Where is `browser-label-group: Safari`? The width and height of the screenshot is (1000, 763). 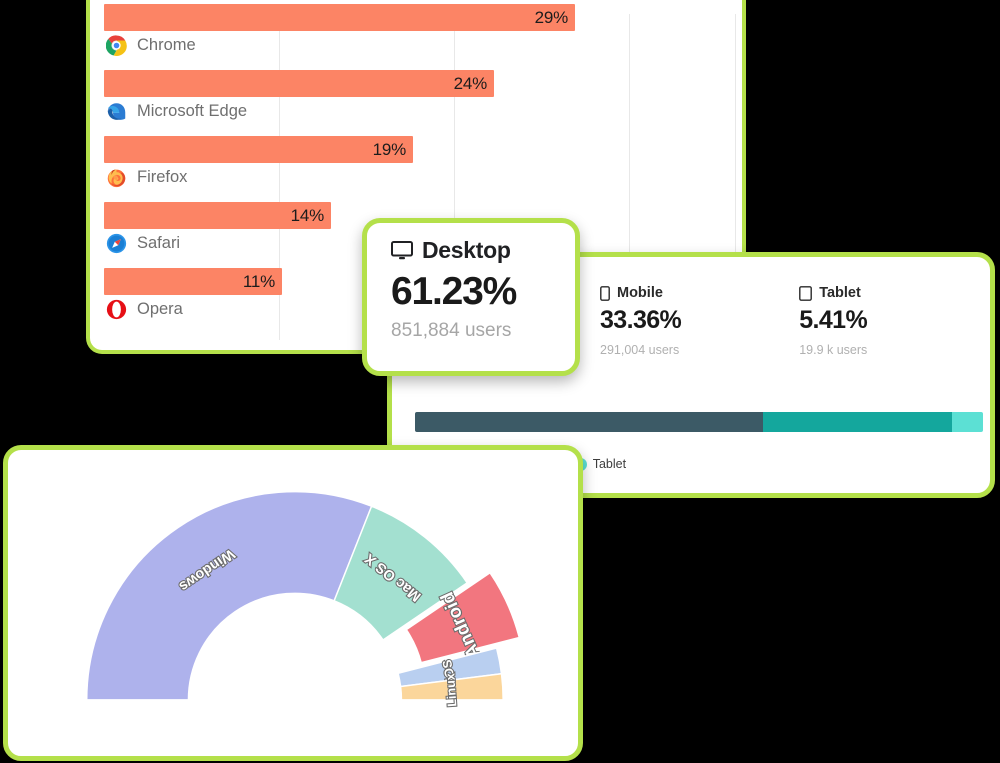 browser-label-group: Safari is located at coordinates (143, 243).